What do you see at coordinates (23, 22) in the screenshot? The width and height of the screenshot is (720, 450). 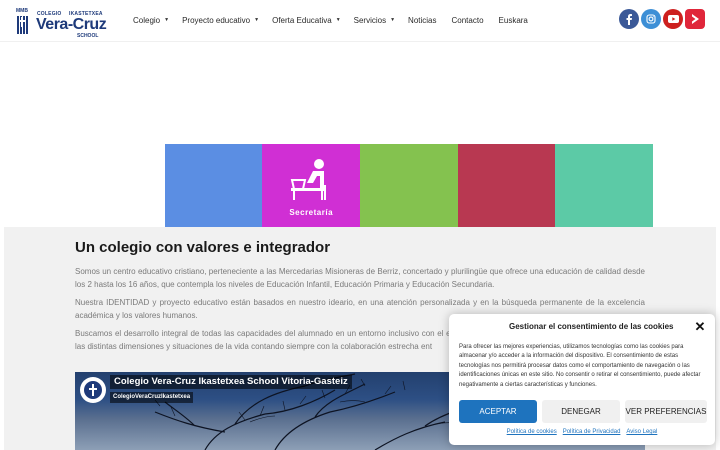 I see `logo-emblem: MMB` at bounding box center [23, 22].